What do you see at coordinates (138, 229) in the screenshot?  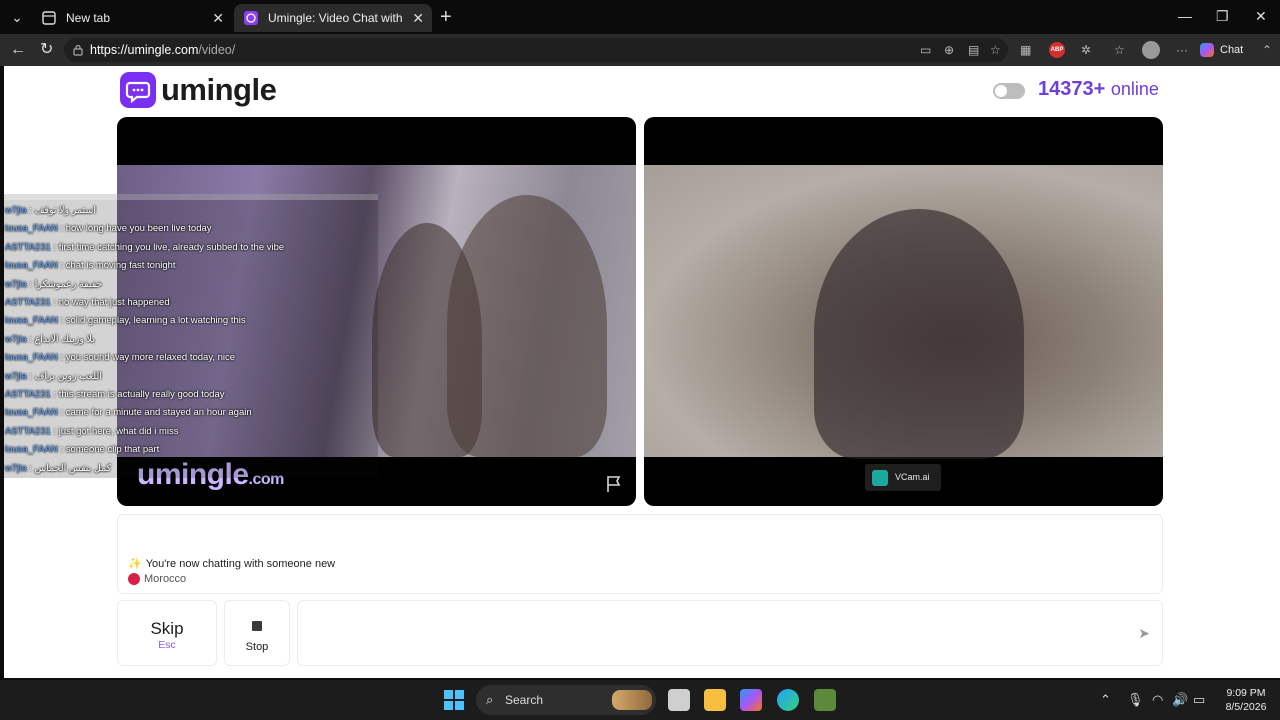 I see `chat-overlay-text: how long have you been live today` at bounding box center [138, 229].